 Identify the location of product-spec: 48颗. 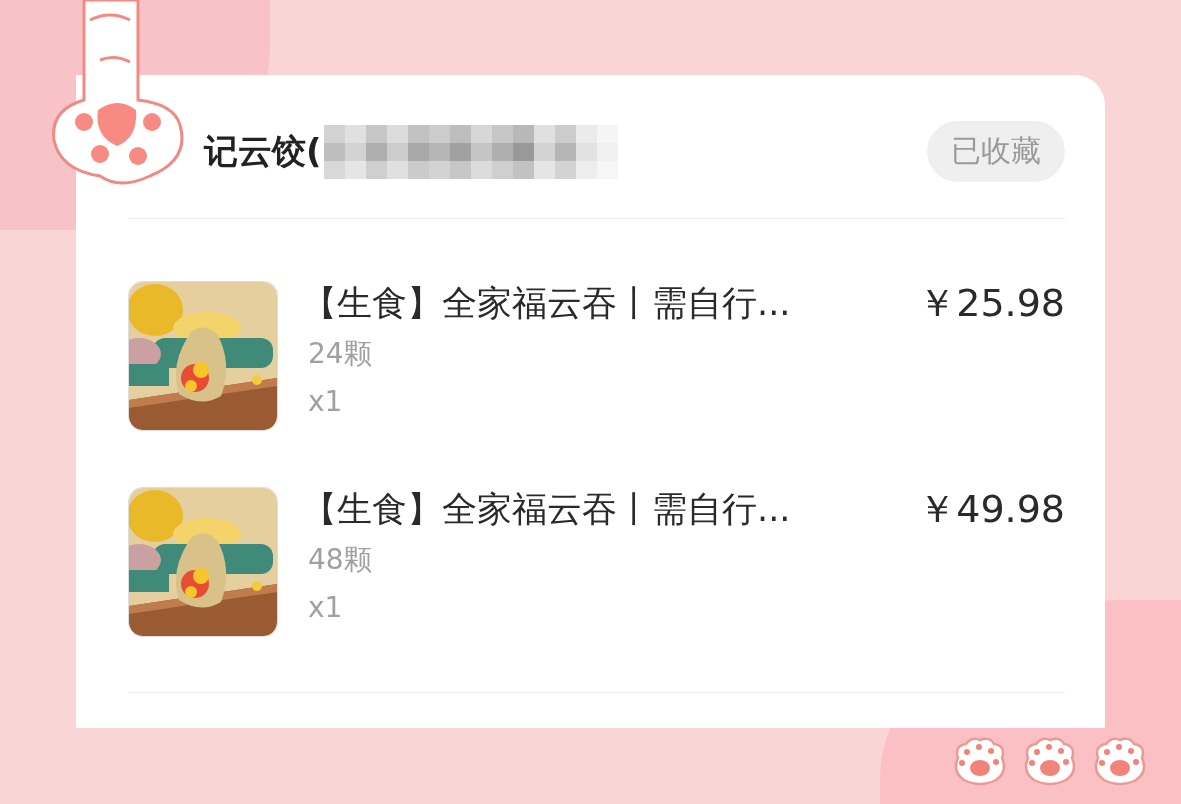
(340, 560).